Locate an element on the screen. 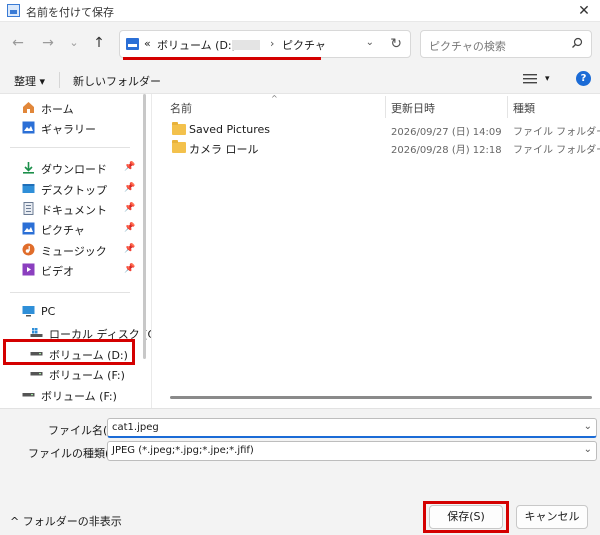 This screenshot has height=535, width=600. home-icon is located at coordinates (28, 107).